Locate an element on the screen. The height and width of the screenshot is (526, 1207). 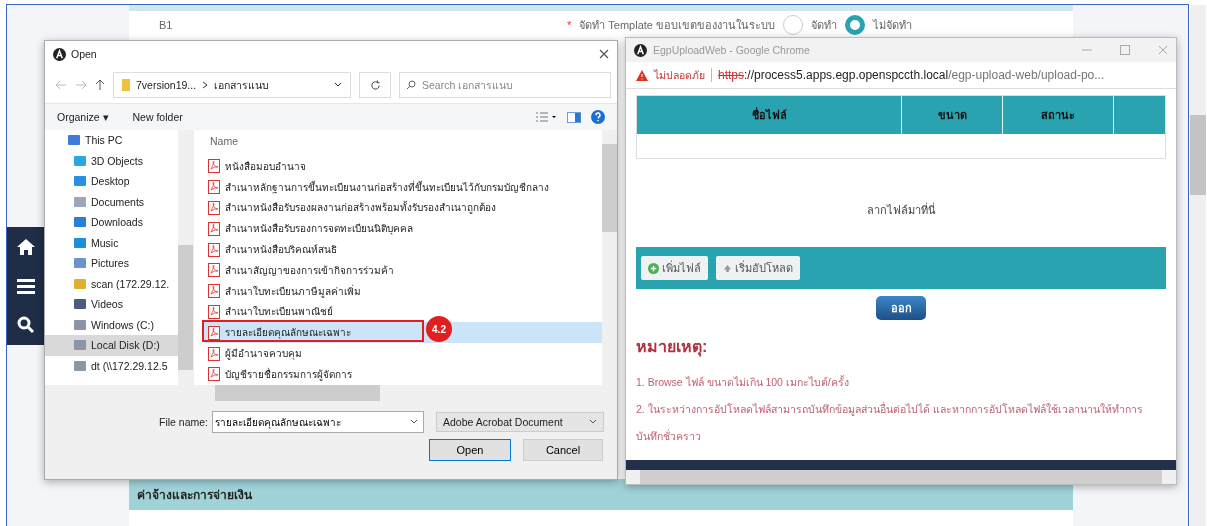
search-field: Search เอกสารแนบ is located at coordinates (505, 85).